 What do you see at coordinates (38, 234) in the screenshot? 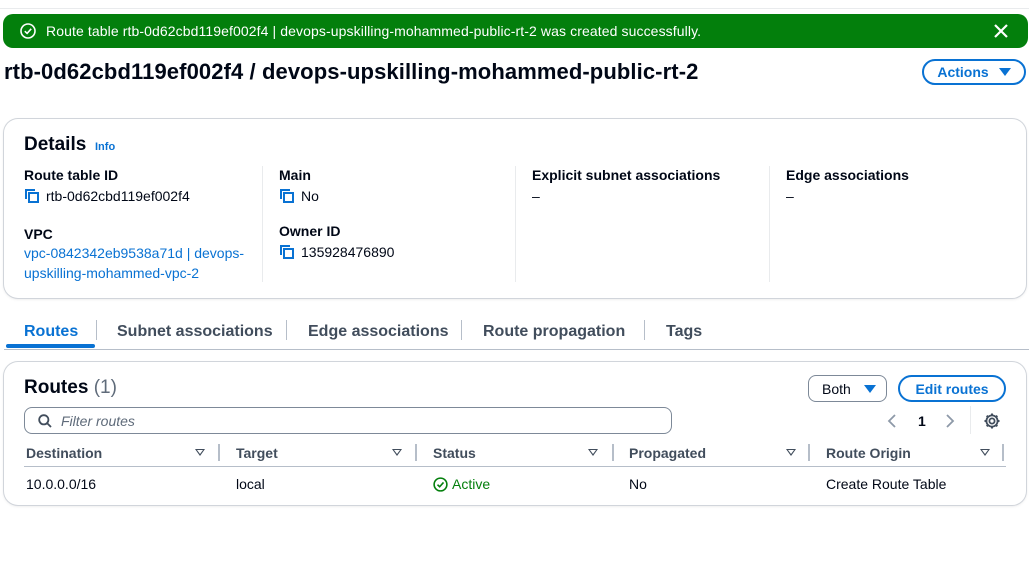
I see `vpc-label: VPC` at bounding box center [38, 234].